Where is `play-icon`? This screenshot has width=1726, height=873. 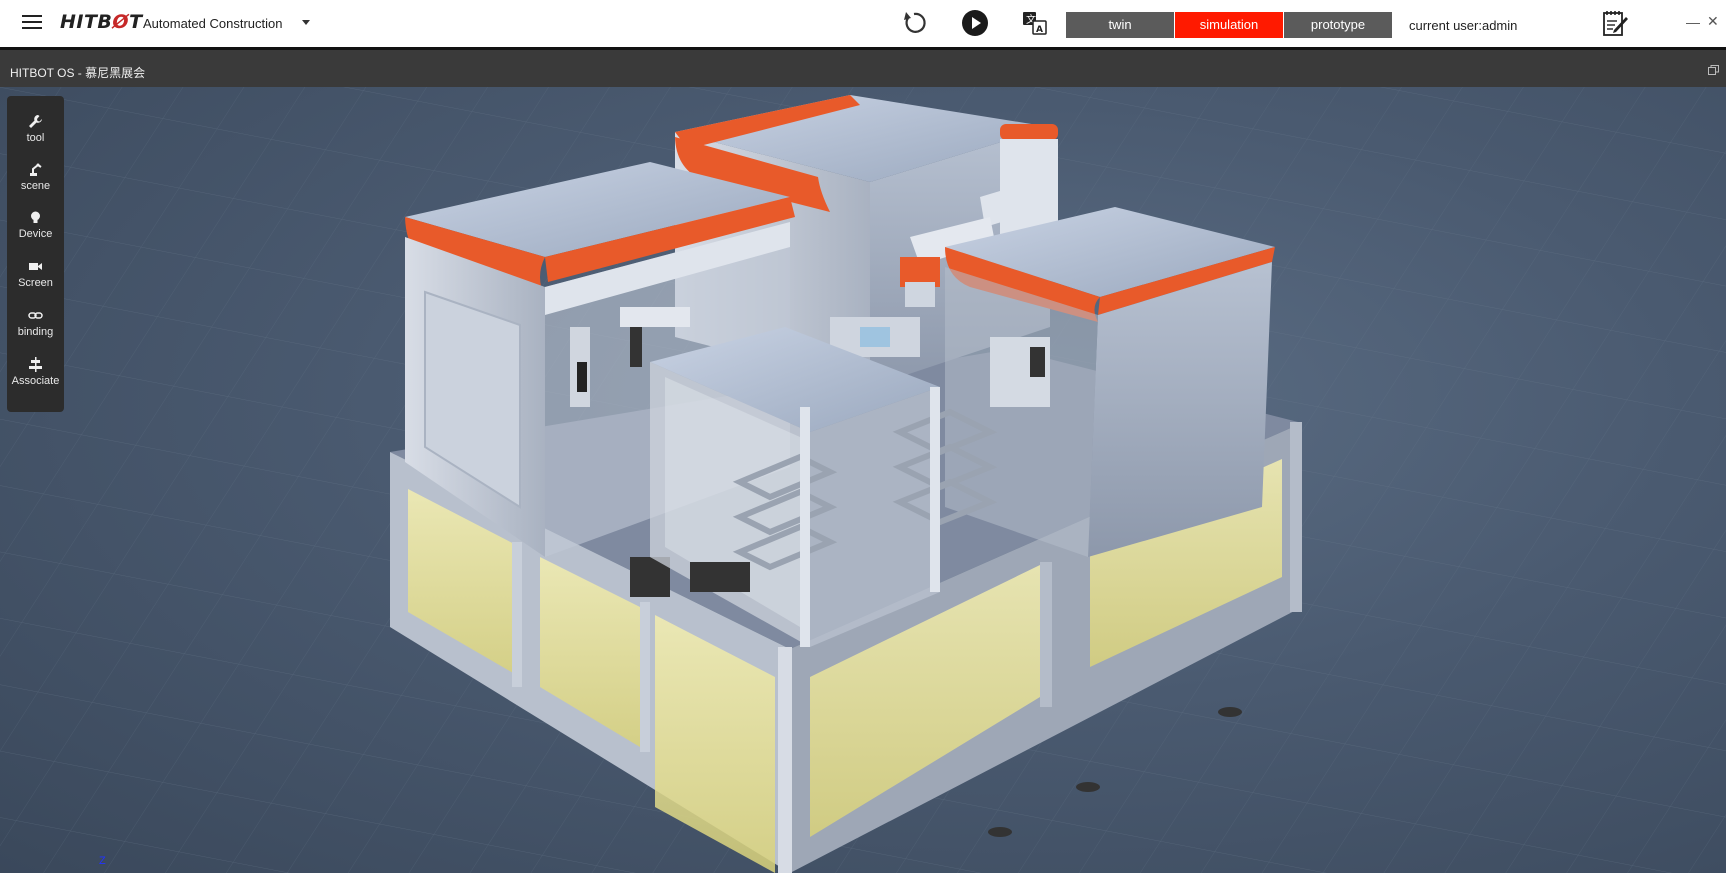 play-icon is located at coordinates (975, 23).